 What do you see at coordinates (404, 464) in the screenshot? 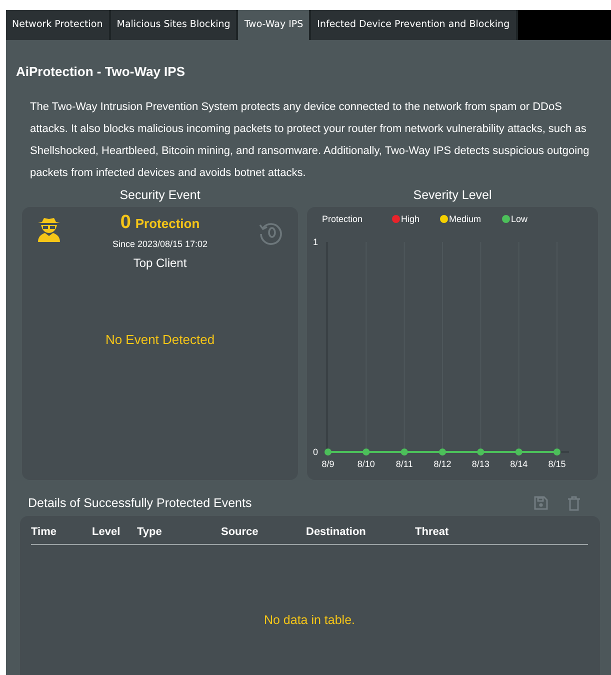
I see `axis-tick-label: 8/11` at bounding box center [404, 464].